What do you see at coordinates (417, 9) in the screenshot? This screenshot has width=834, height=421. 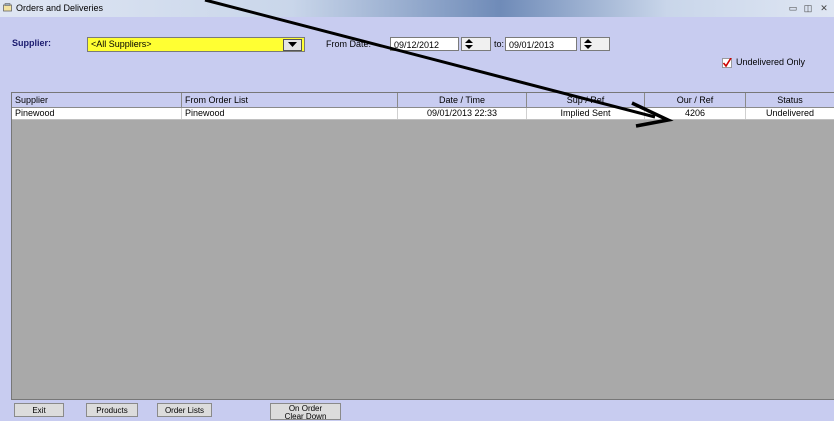 I see `title-bar: Orders and Deliveries ▭ ◫ ✕` at bounding box center [417, 9].